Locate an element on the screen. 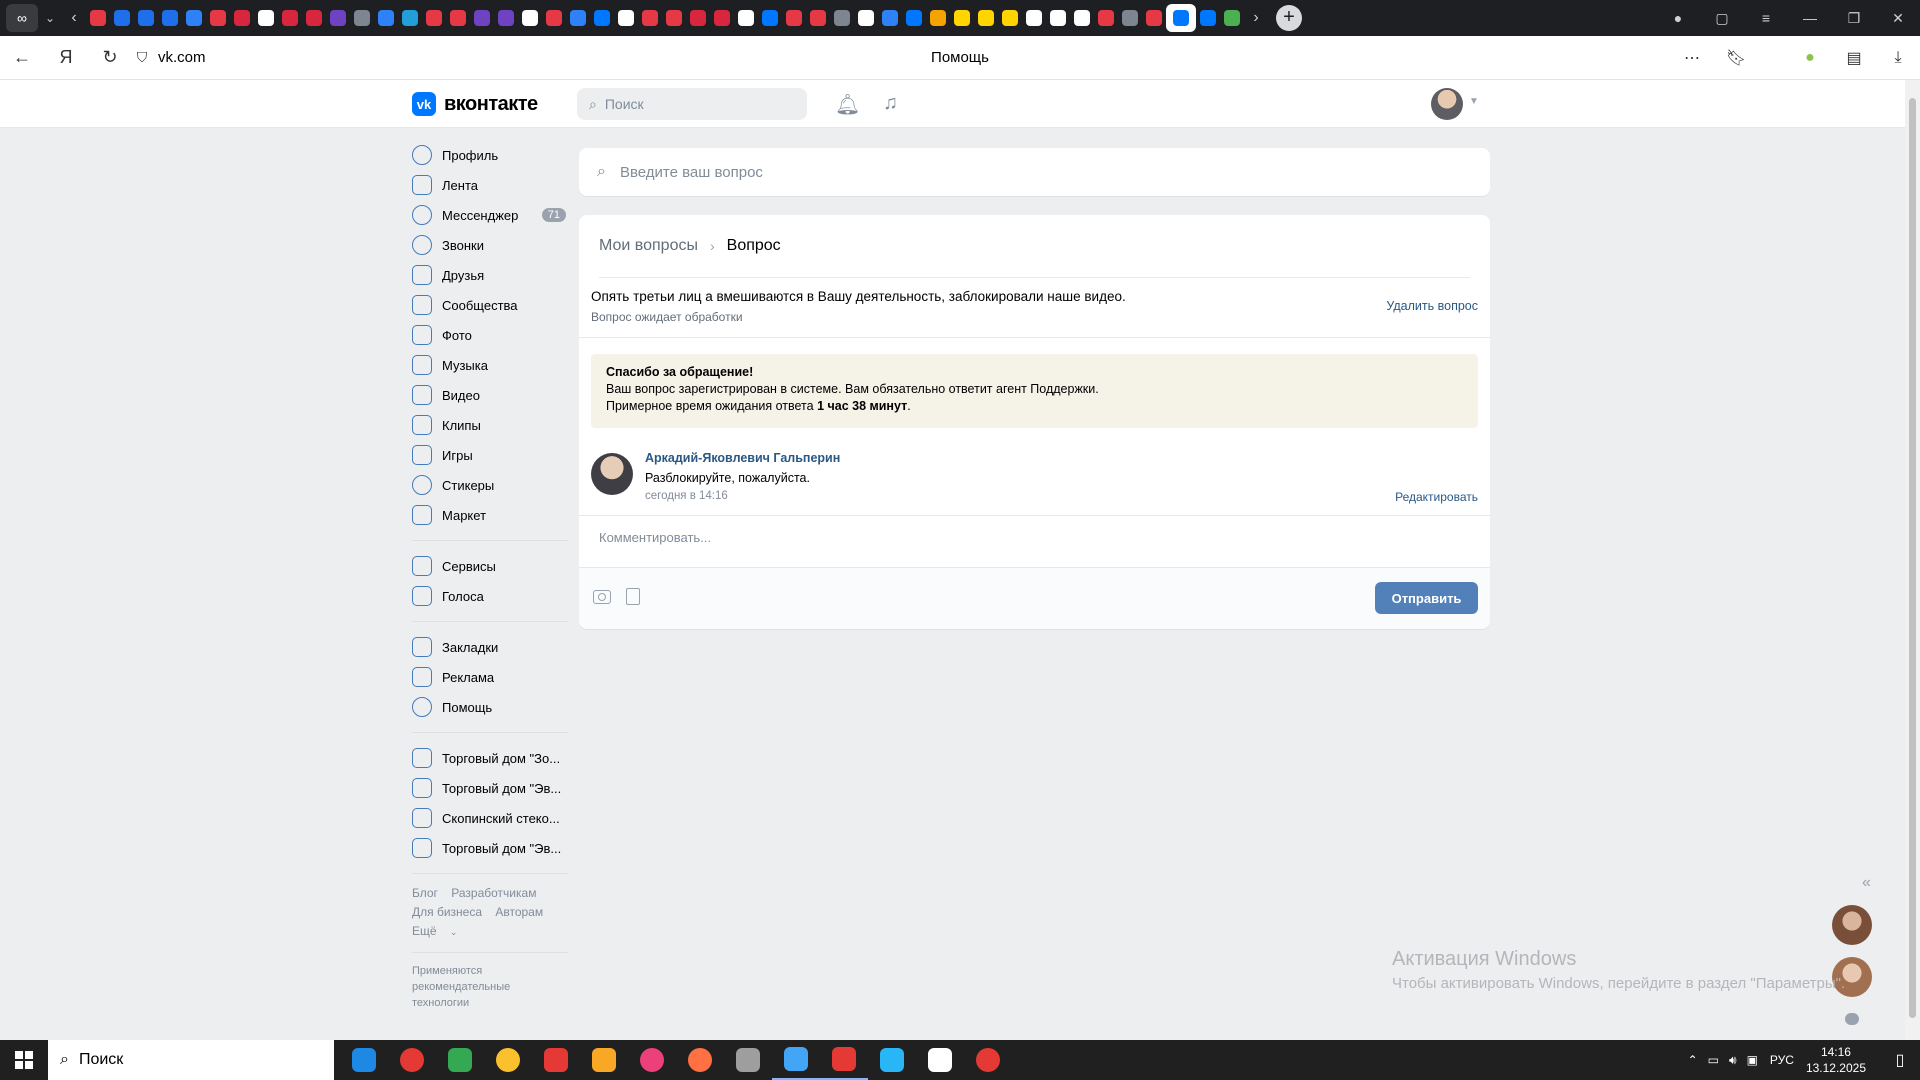 The height and width of the screenshot is (1080, 1920). breadcrumb-my-questions: Мои вопросы is located at coordinates (648, 246).